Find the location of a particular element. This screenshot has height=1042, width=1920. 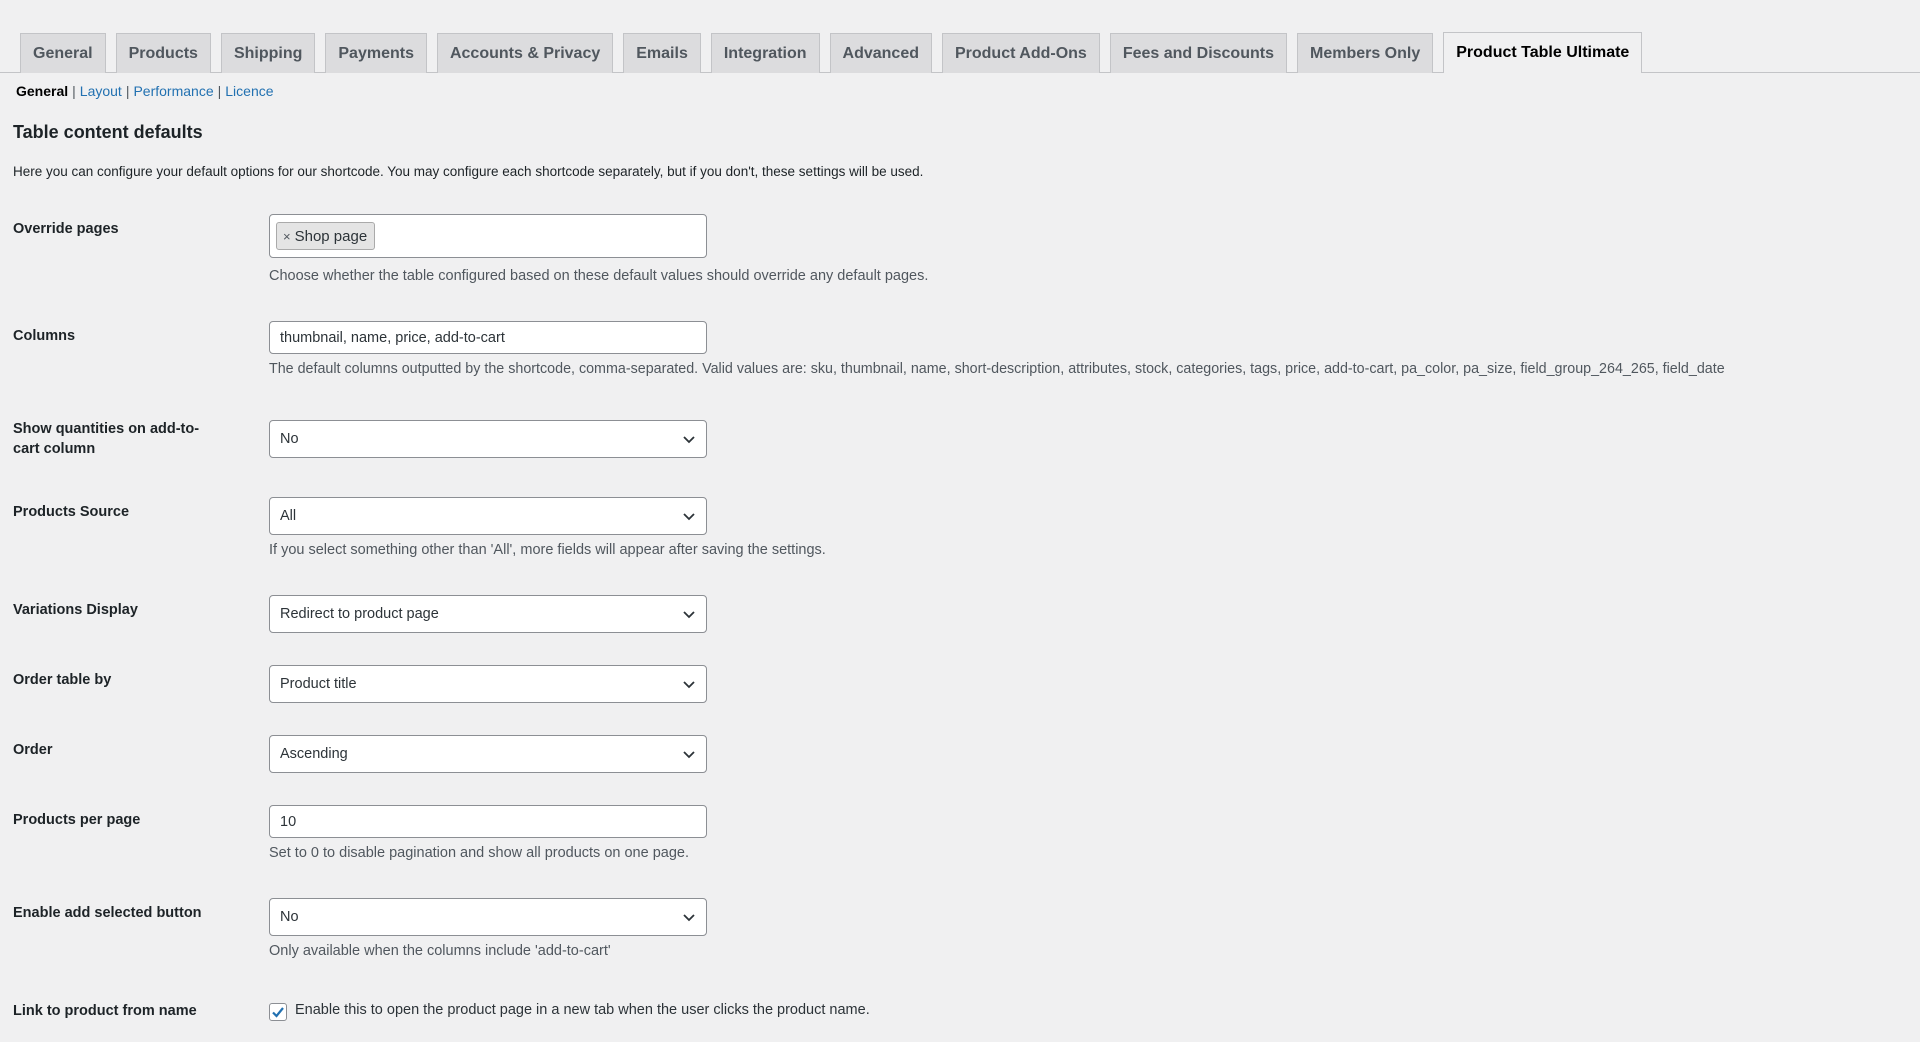

link-to-product-checkbox is located at coordinates (278, 1012).